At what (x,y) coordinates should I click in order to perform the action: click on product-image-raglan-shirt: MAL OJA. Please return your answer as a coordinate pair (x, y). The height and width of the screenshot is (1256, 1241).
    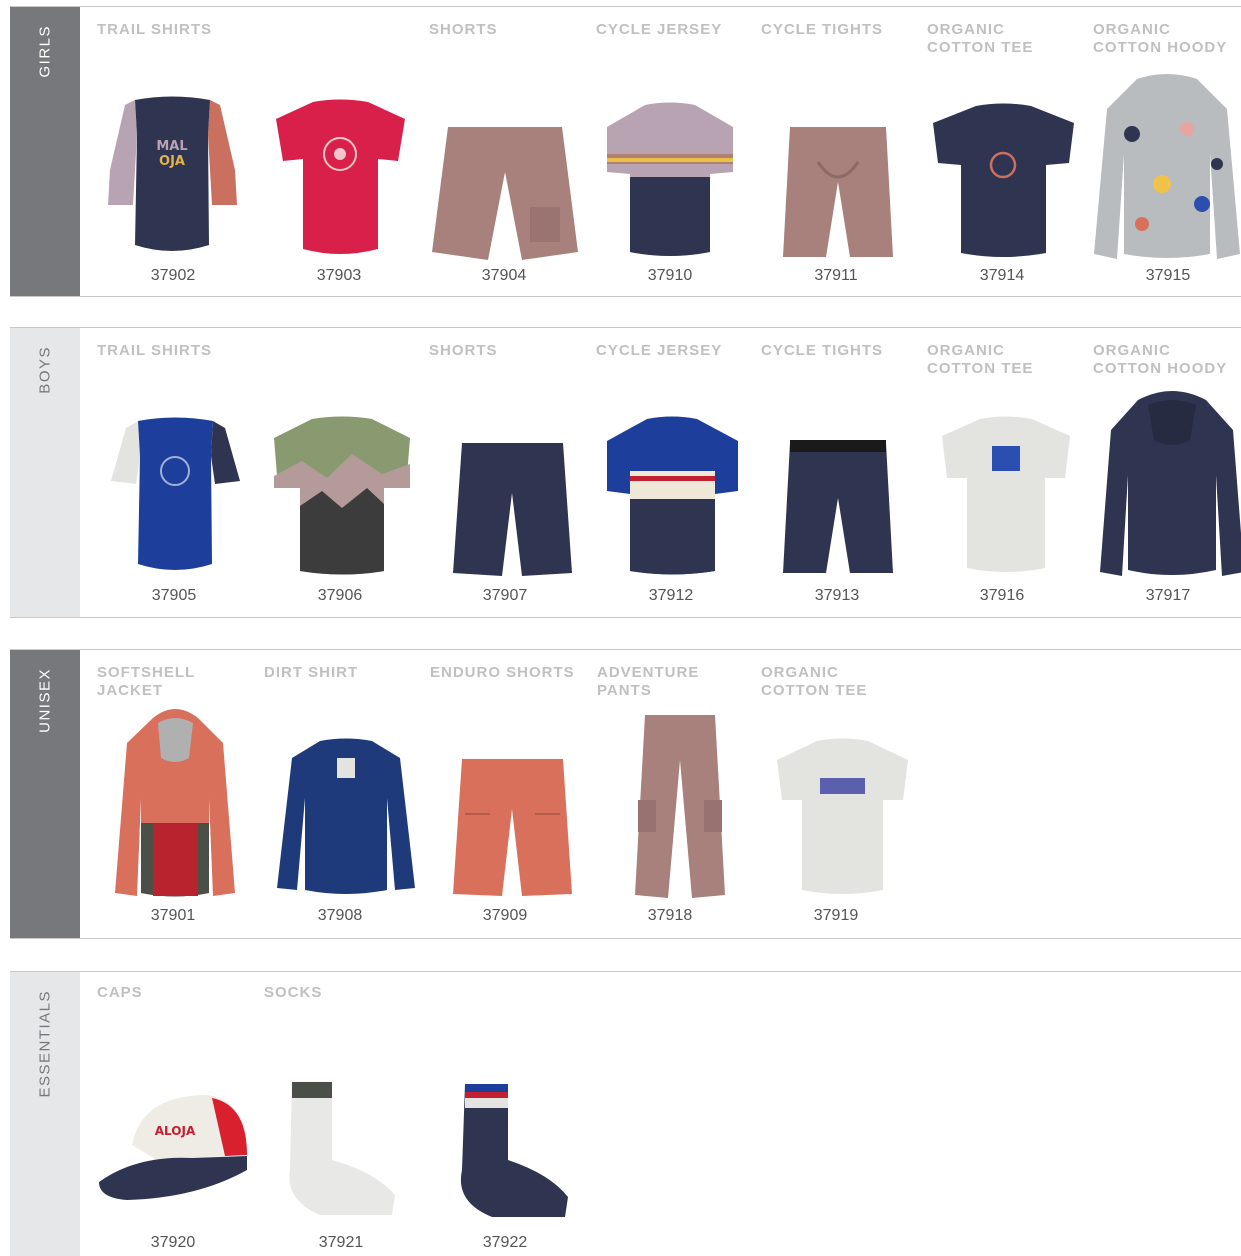
    Looking at the image, I should click on (172, 173).